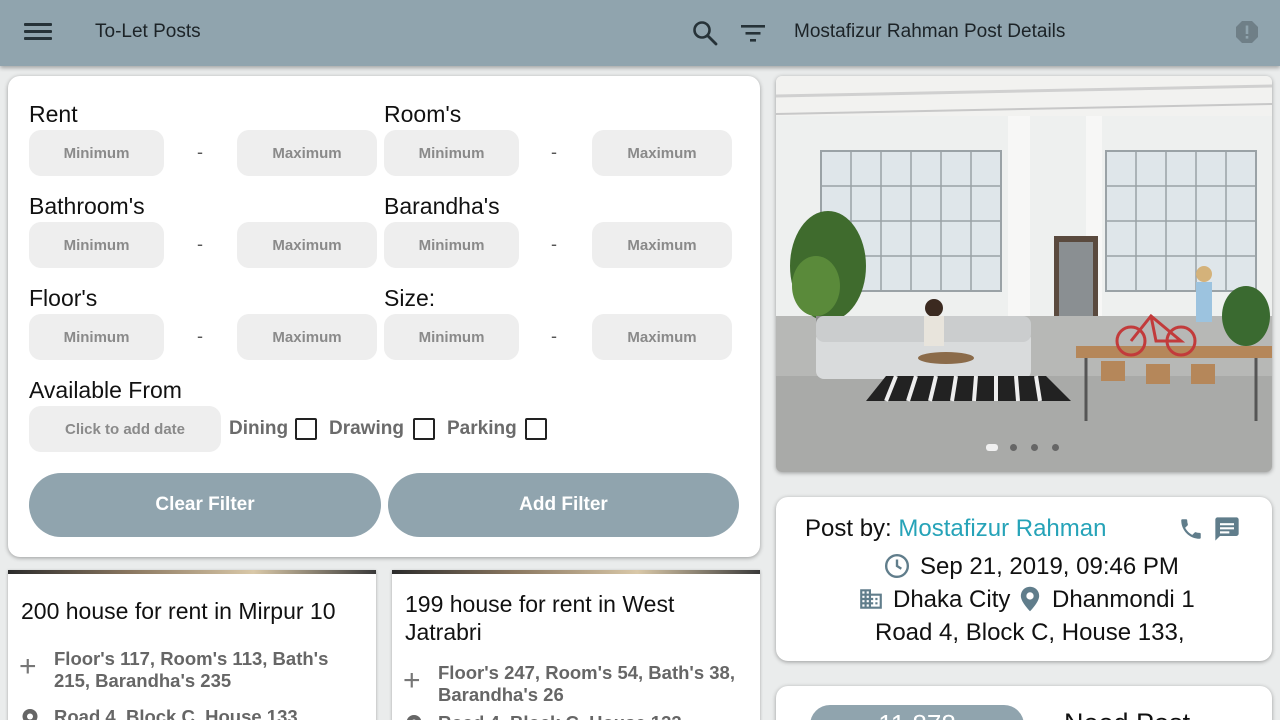 This screenshot has width=1280, height=720. I want to click on available-from-label: Available From, so click(105, 390).